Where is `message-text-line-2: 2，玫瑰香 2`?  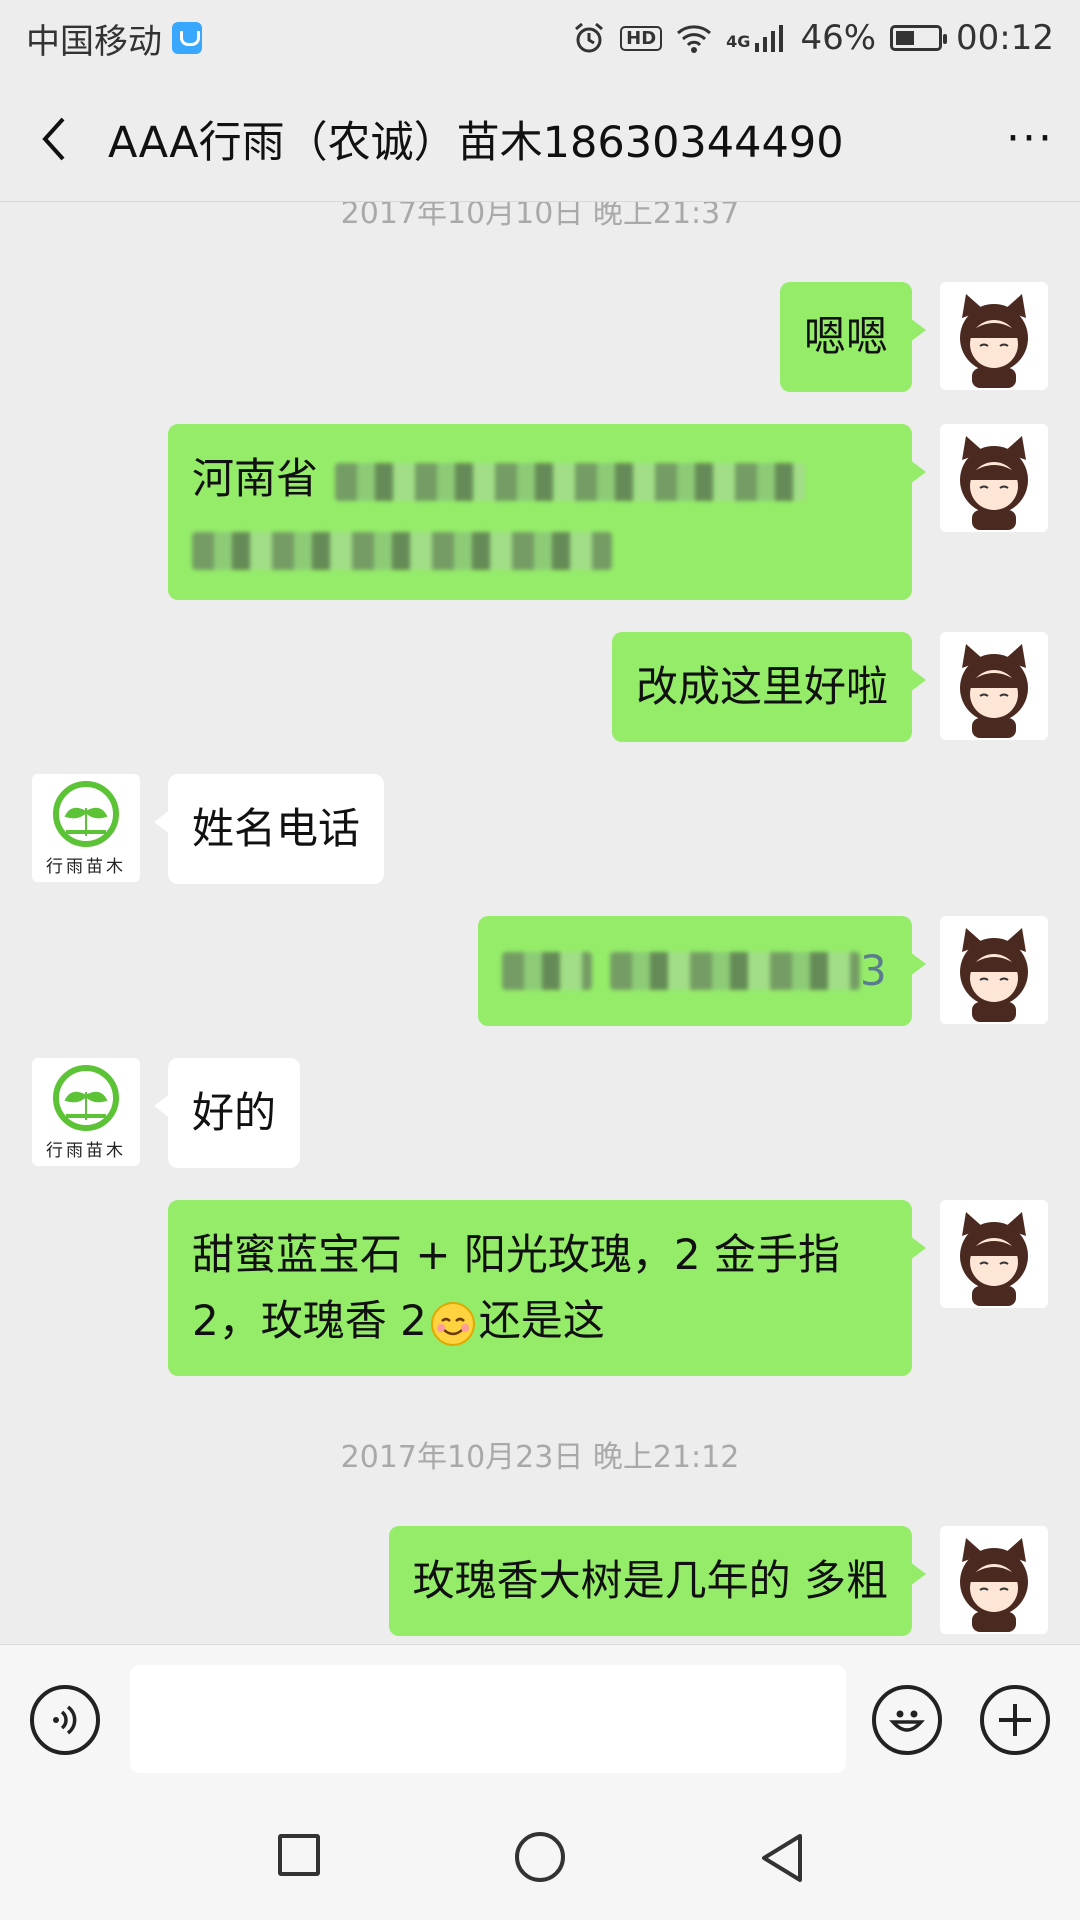
message-text-line-2: 2，玫瑰香 2 is located at coordinates (309, 1320).